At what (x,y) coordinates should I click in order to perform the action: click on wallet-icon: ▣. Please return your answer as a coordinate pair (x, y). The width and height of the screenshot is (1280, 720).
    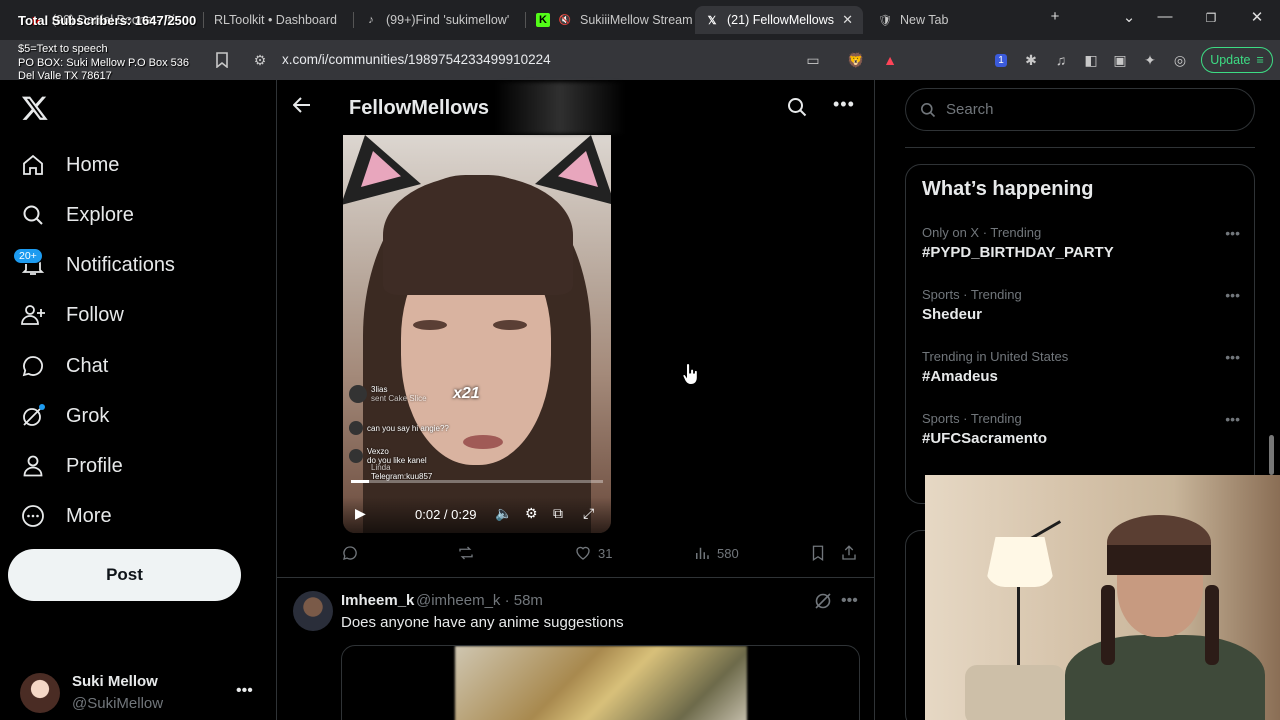
    Looking at the image, I should click on (1120, 60).